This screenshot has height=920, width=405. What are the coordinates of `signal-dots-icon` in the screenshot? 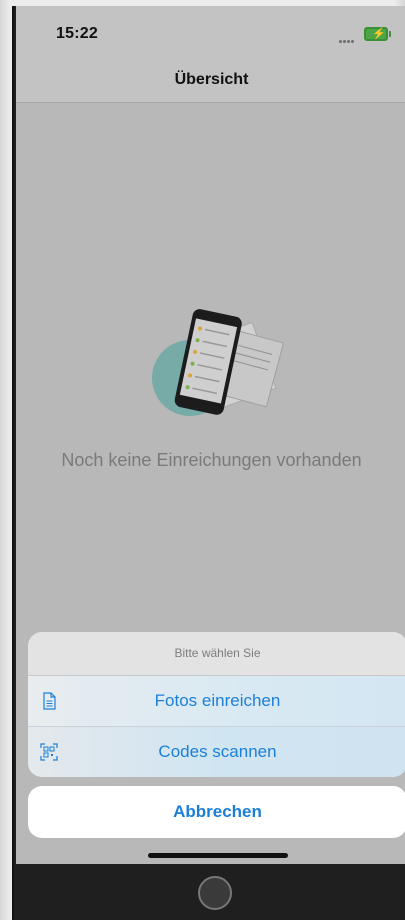 It's located at (348, 36).